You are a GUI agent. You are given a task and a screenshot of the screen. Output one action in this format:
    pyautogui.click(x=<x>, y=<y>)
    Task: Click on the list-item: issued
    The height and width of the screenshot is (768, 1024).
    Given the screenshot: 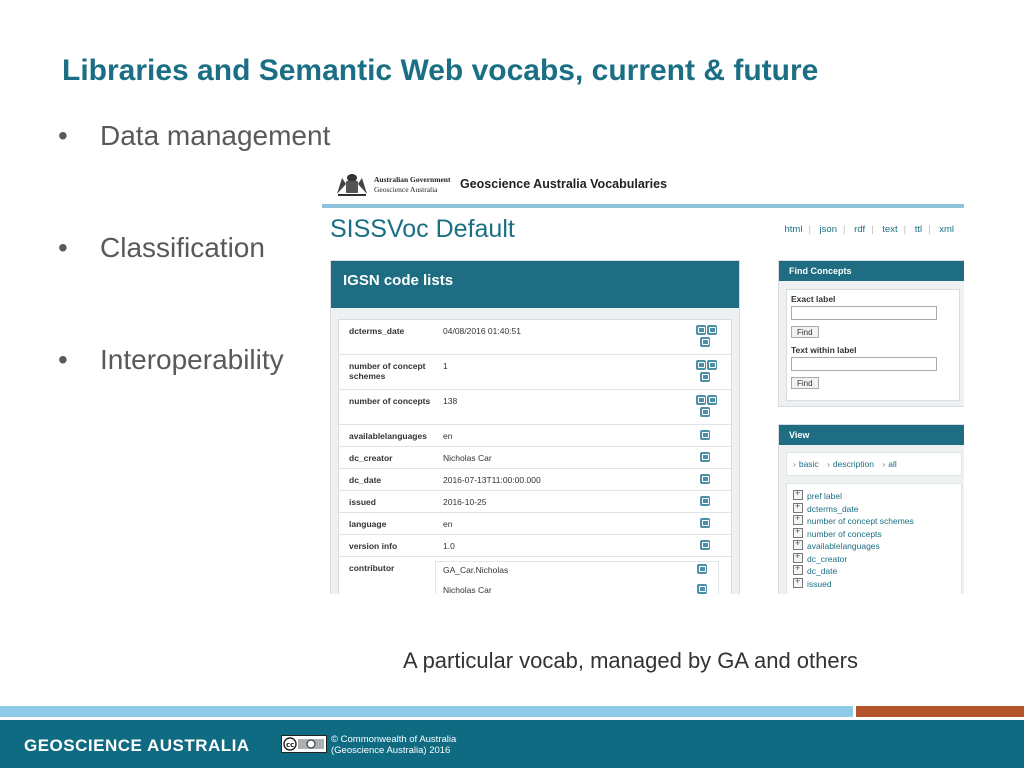 What is the action you would take?
    pyautogui.click(x=812, y=582)
    